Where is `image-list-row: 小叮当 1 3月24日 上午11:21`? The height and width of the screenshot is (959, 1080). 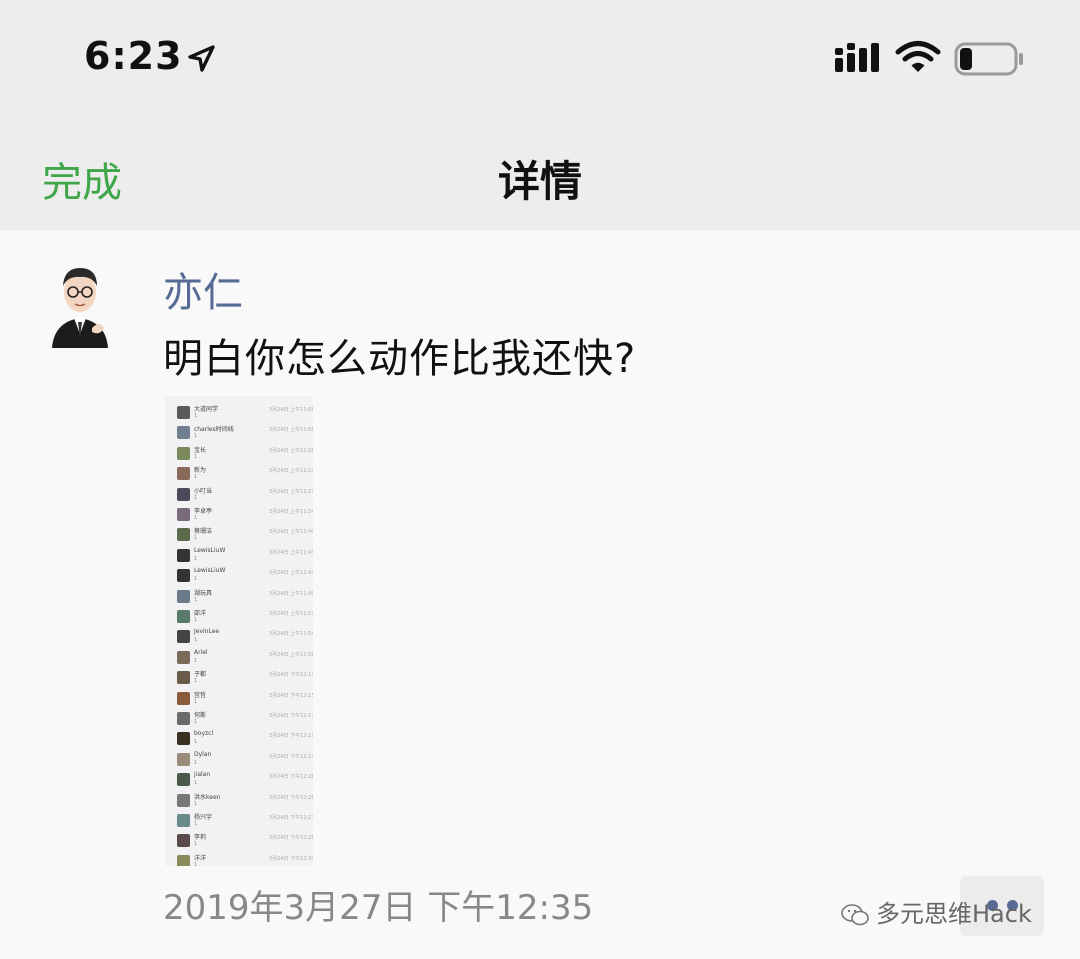
image-list-row: 小叮当 1 3月24日 上午11:21 is located at coordinates (239, 494).